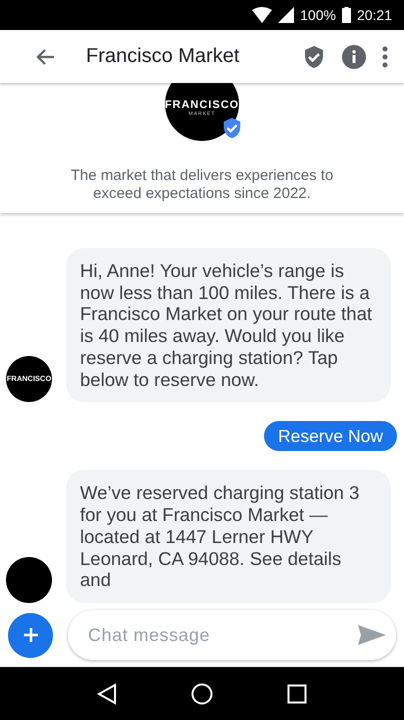  I want to click on recents-nav-icon, so click(297, 694).